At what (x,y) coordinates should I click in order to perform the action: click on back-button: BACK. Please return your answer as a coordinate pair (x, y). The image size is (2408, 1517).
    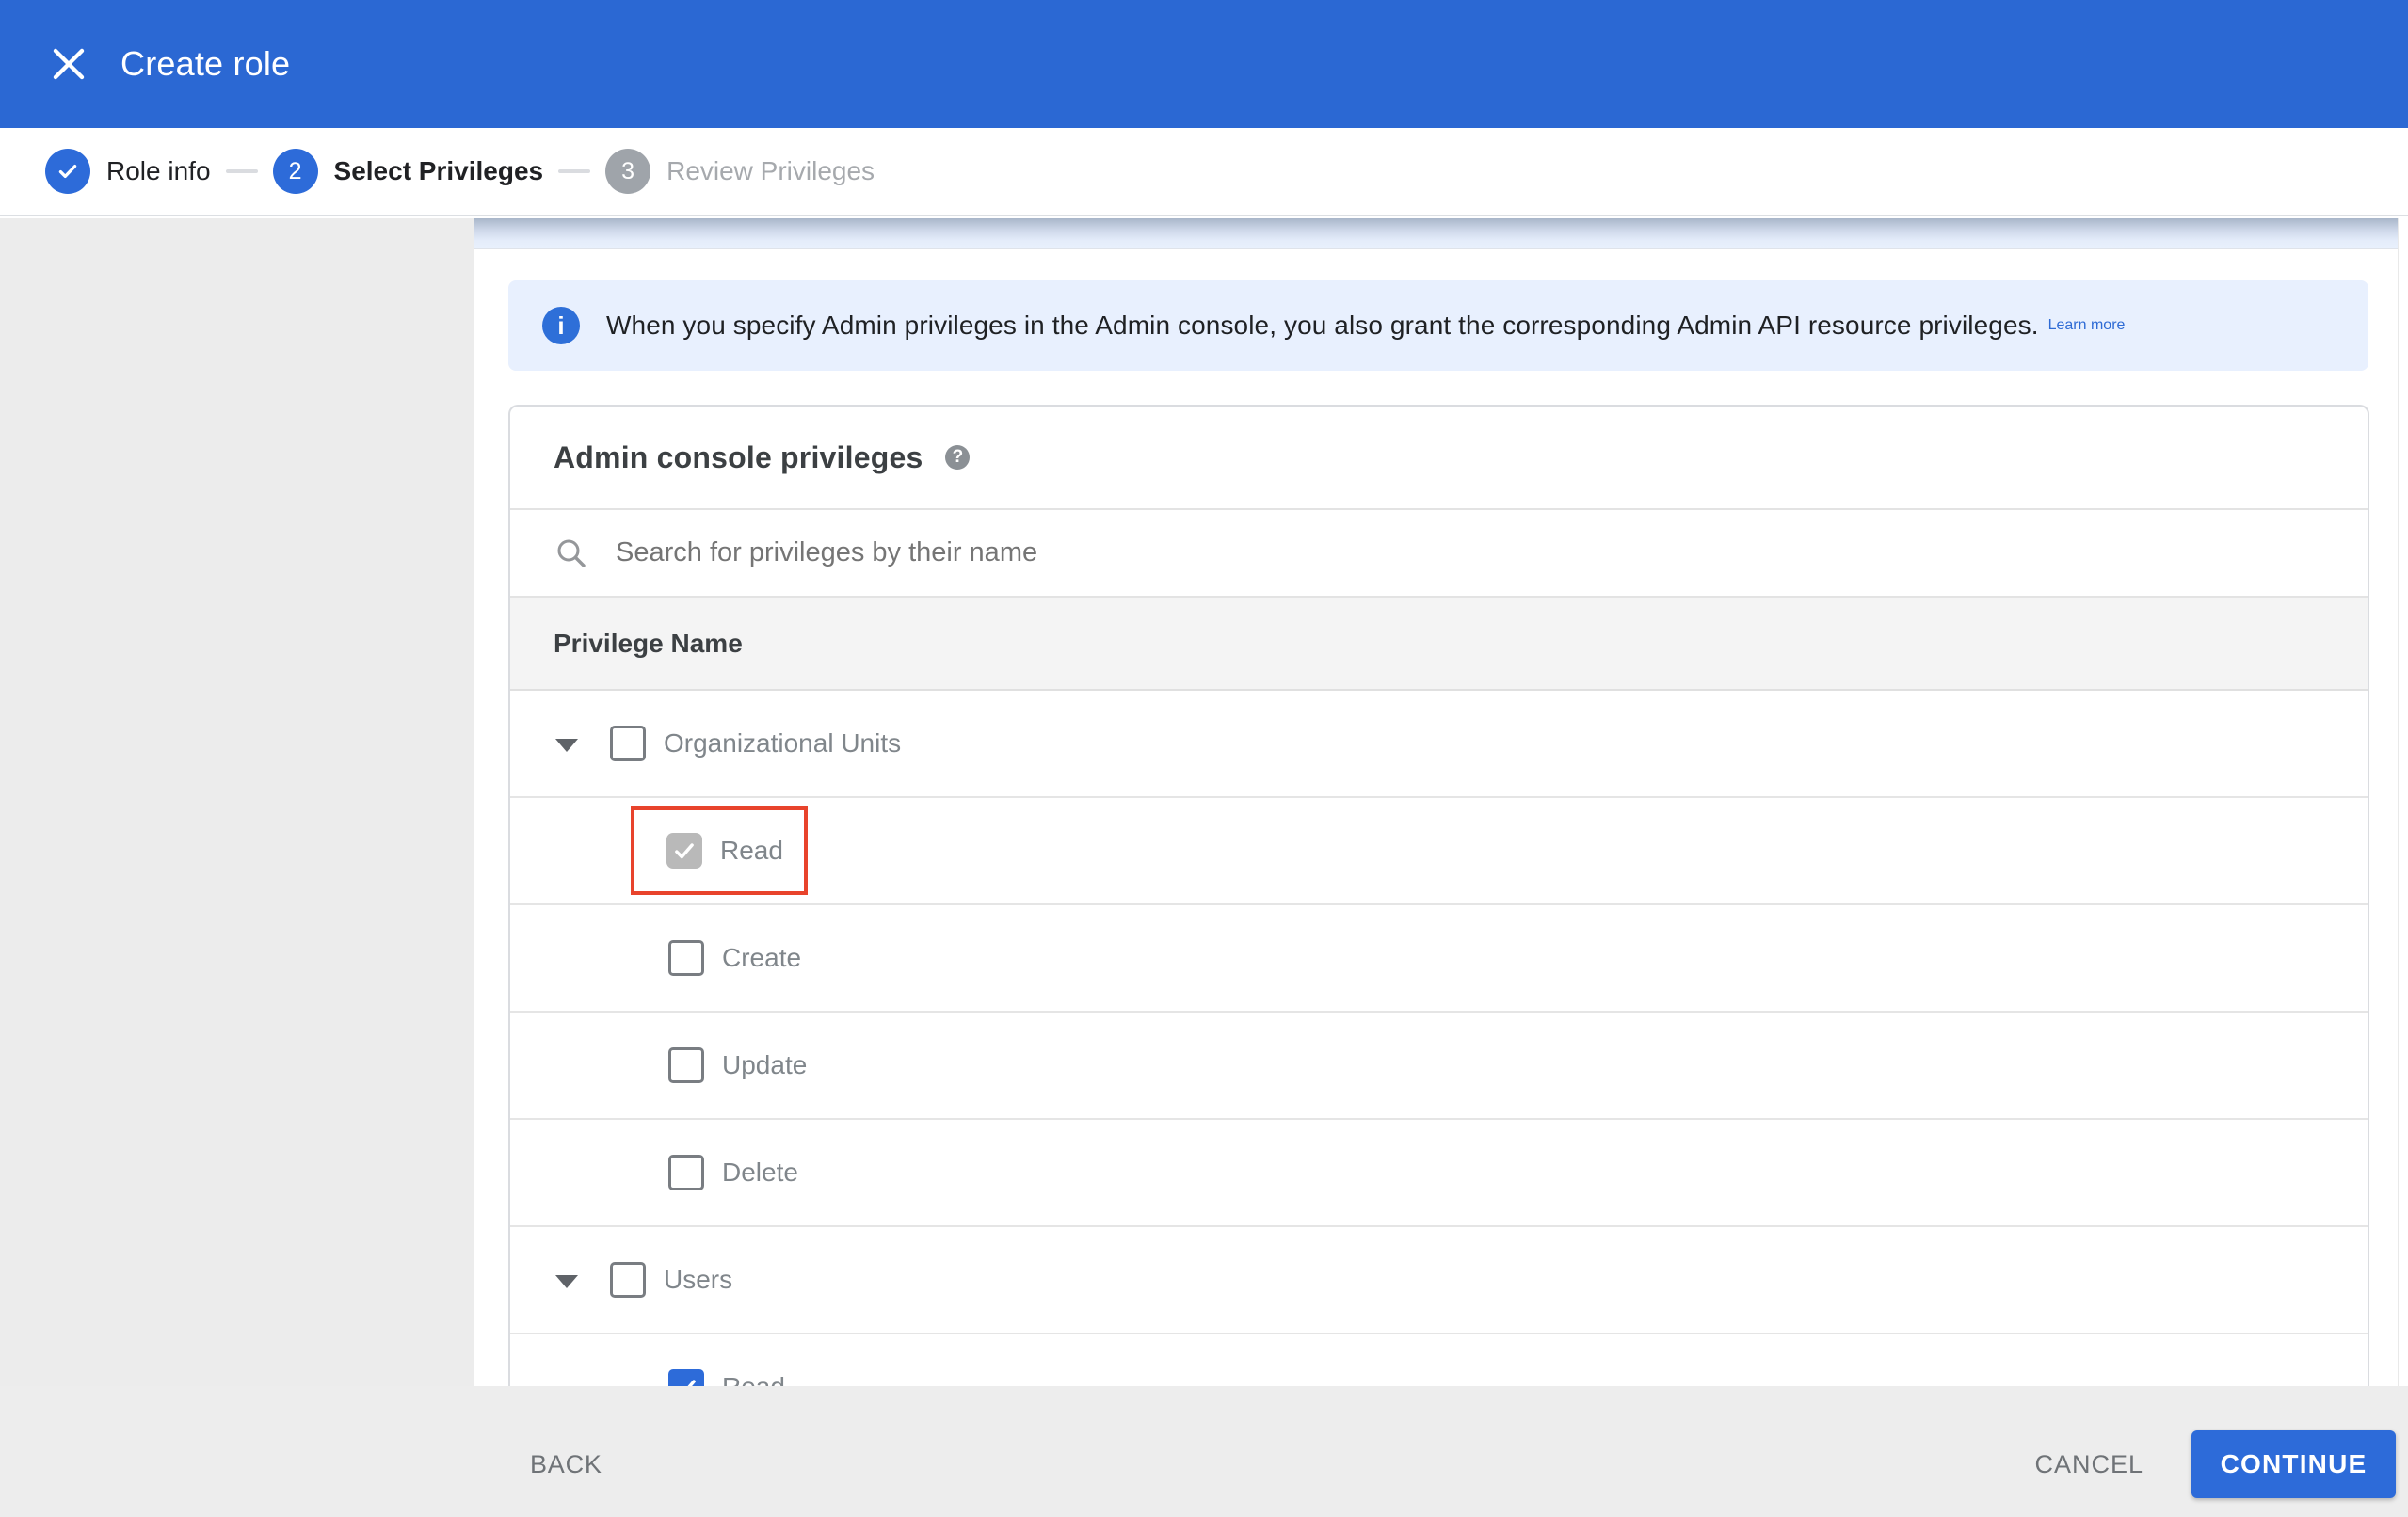
    Looking at the image, I should click on (566, 1464).